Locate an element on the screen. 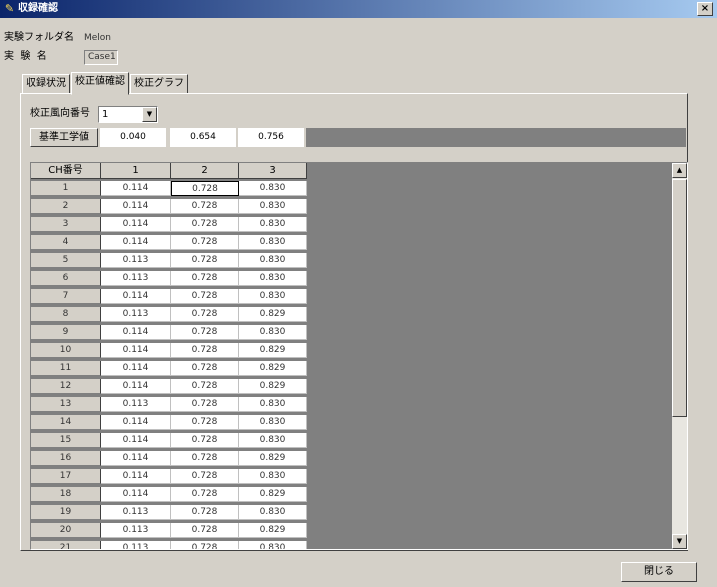  folder-value: Melon is located at coordinates (98, 38).